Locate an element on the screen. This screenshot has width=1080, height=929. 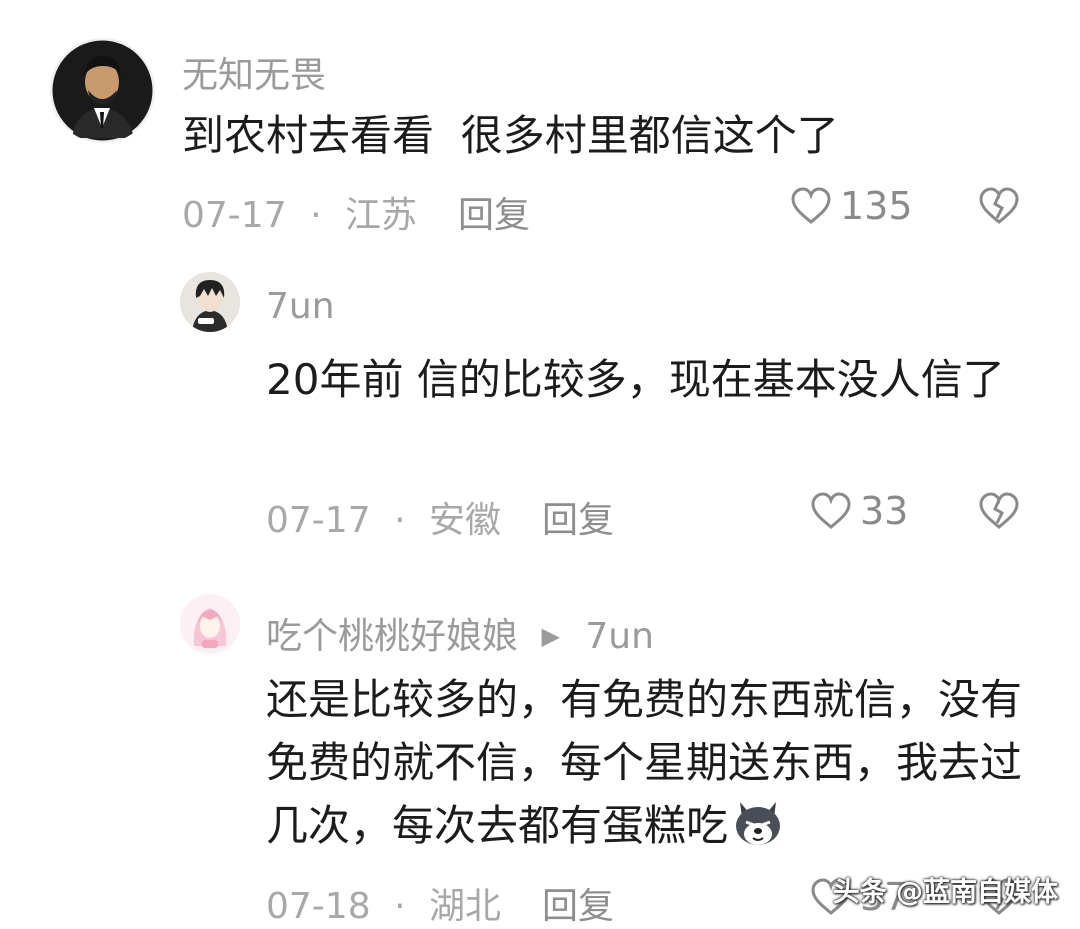
comment-meta: 07-17 · 安徽 is located at coordinates (383, 517).